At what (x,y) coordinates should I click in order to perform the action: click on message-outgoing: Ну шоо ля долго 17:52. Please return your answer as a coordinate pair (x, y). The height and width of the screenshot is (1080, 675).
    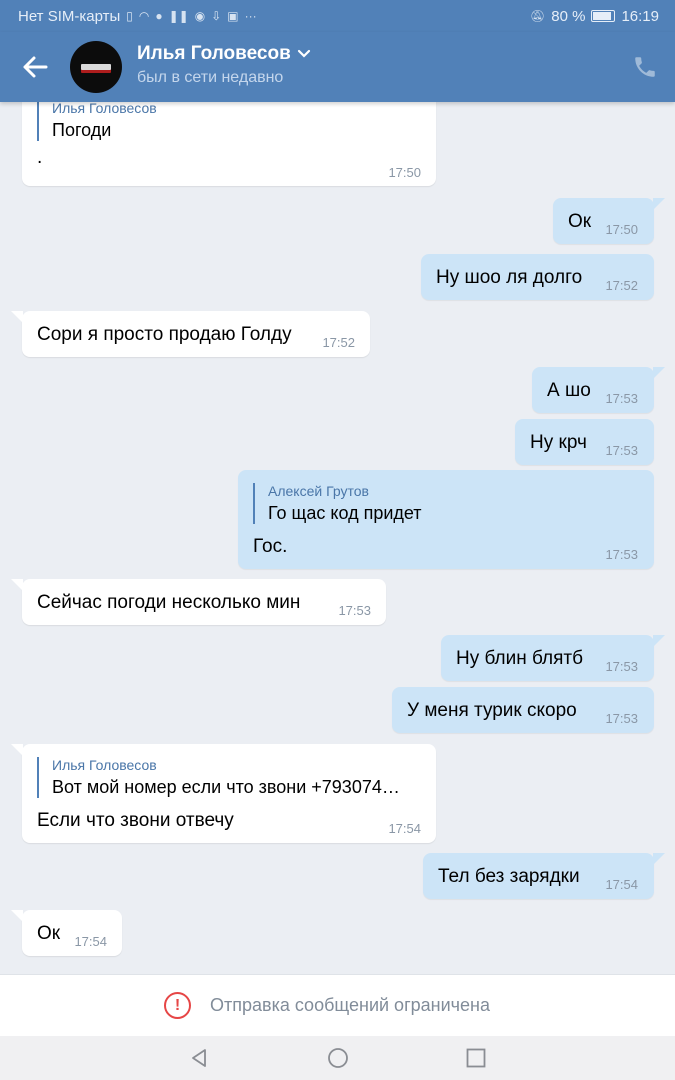
    Looking at the image, I should click on (537, 277).